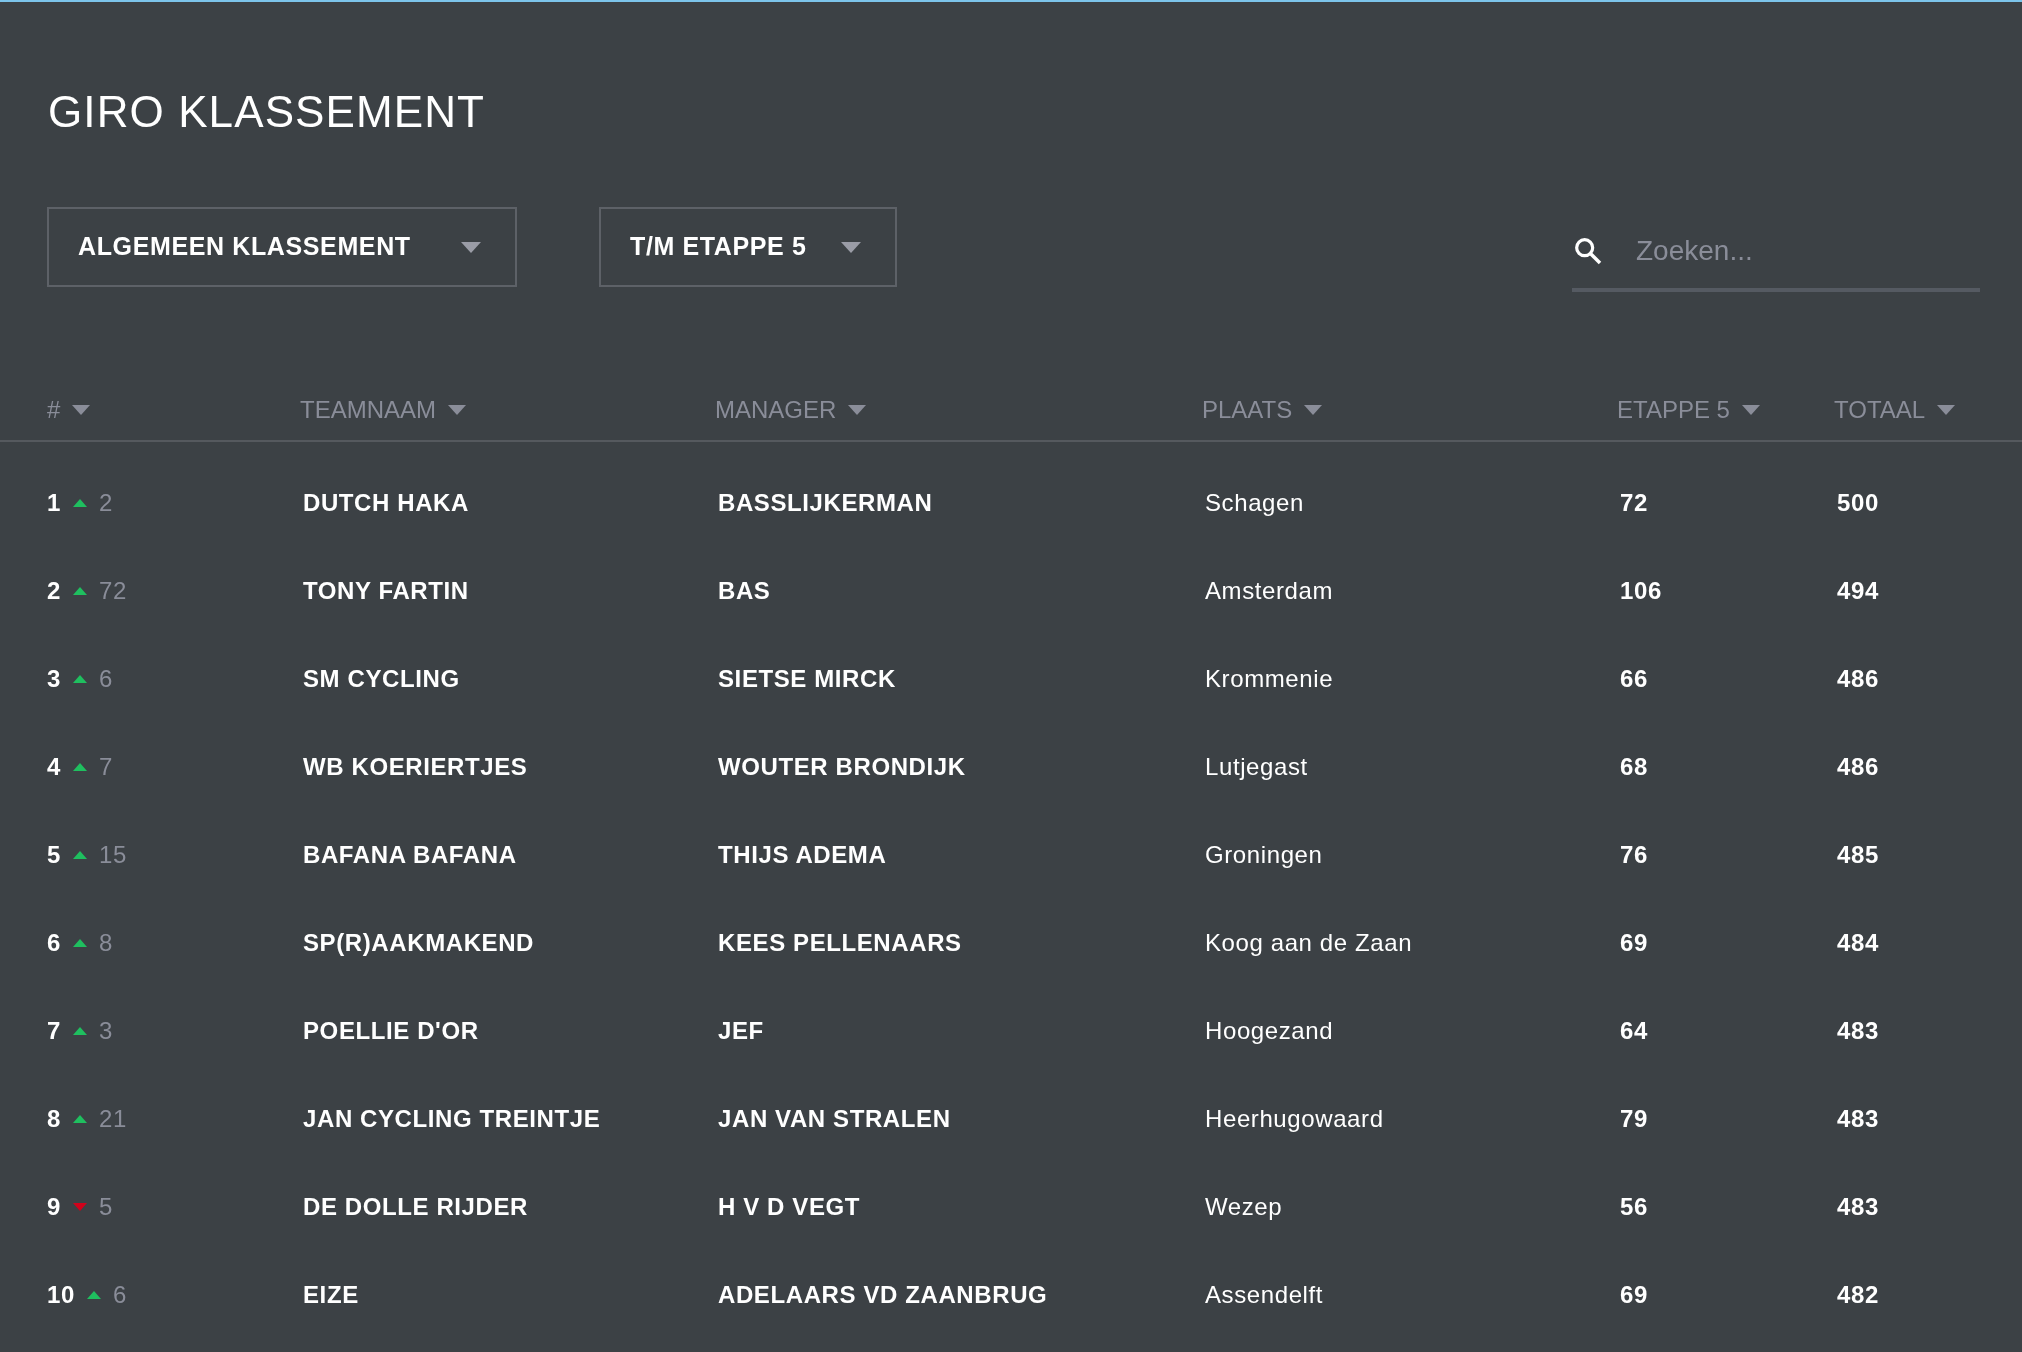 The height and width of the screenshot is (1352, 2022). Describe the element at coordinates (54, 943) in the screenshot. I see `rank: 6` at that location.